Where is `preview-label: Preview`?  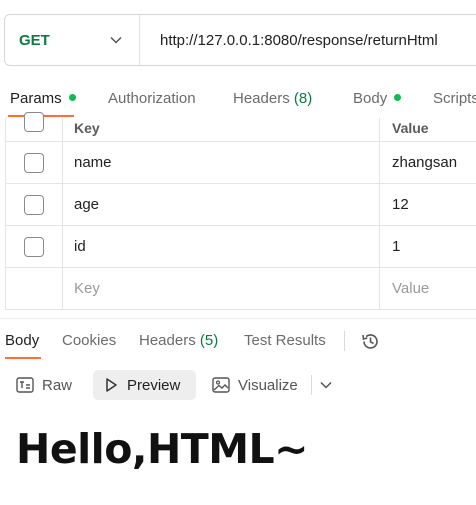 preview-label: Preview is located at coordinates (154, 385).